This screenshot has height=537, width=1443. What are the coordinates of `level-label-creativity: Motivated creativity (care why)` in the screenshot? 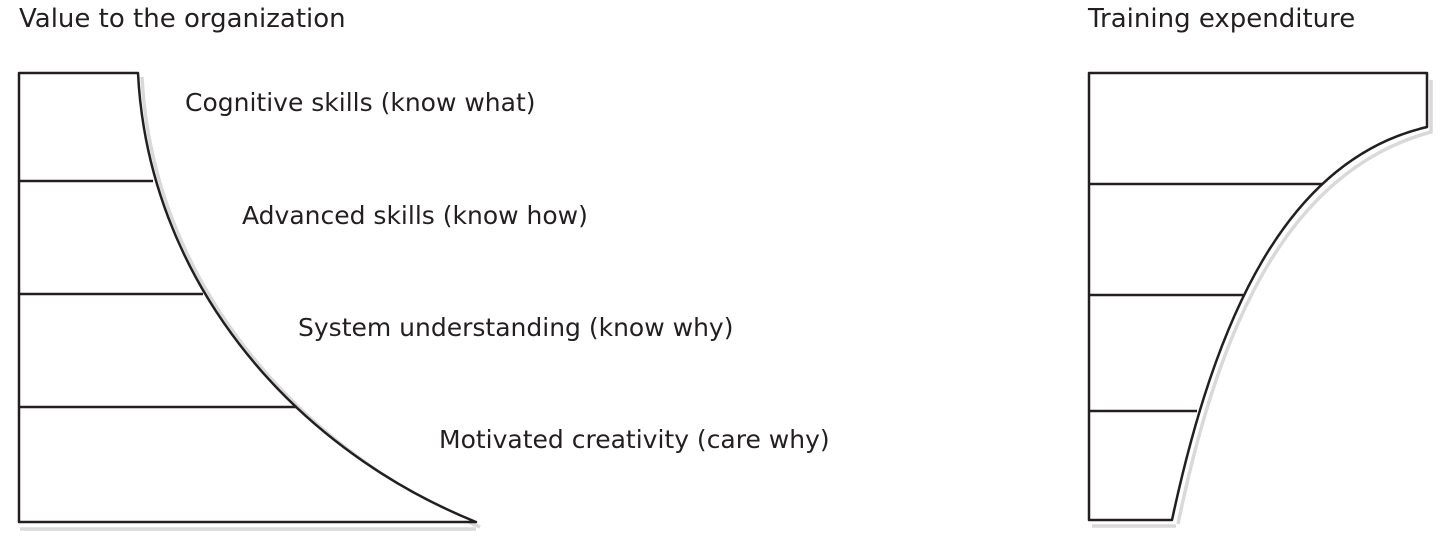 It's located at (634, 439).